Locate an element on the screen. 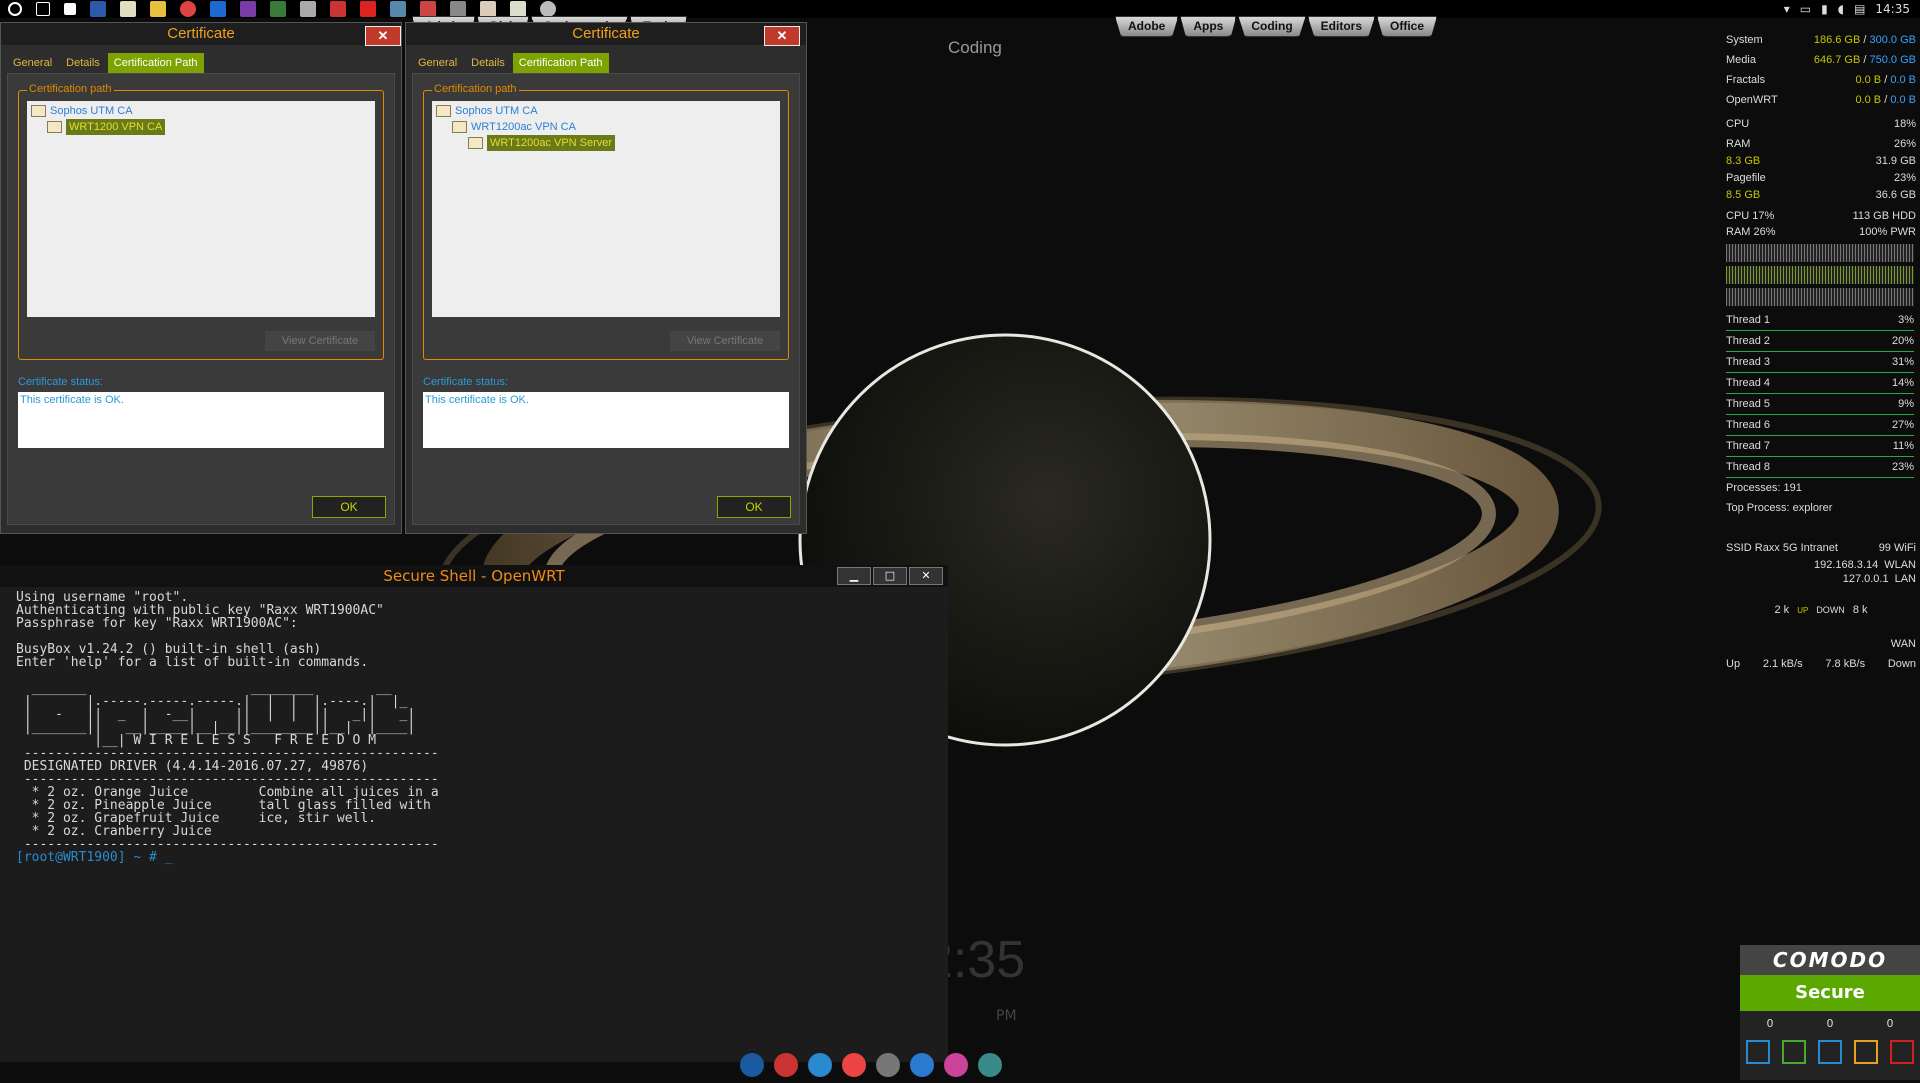 Image resolution: width=1920 pixels, height=1083 pixels. folder2-icon is located at coordinates (518, 9).